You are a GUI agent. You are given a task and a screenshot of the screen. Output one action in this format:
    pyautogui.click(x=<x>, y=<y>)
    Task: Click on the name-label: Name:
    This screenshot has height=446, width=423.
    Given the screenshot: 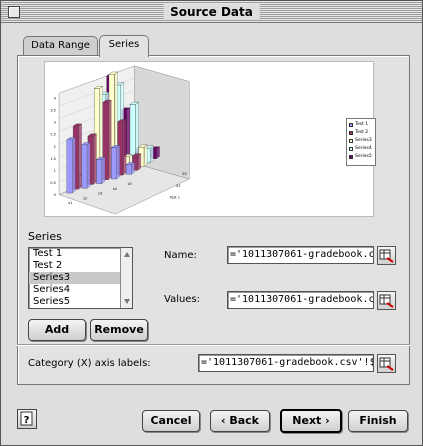 What is the action you would take?
    pyautogui.click(x=180, y=255)
    